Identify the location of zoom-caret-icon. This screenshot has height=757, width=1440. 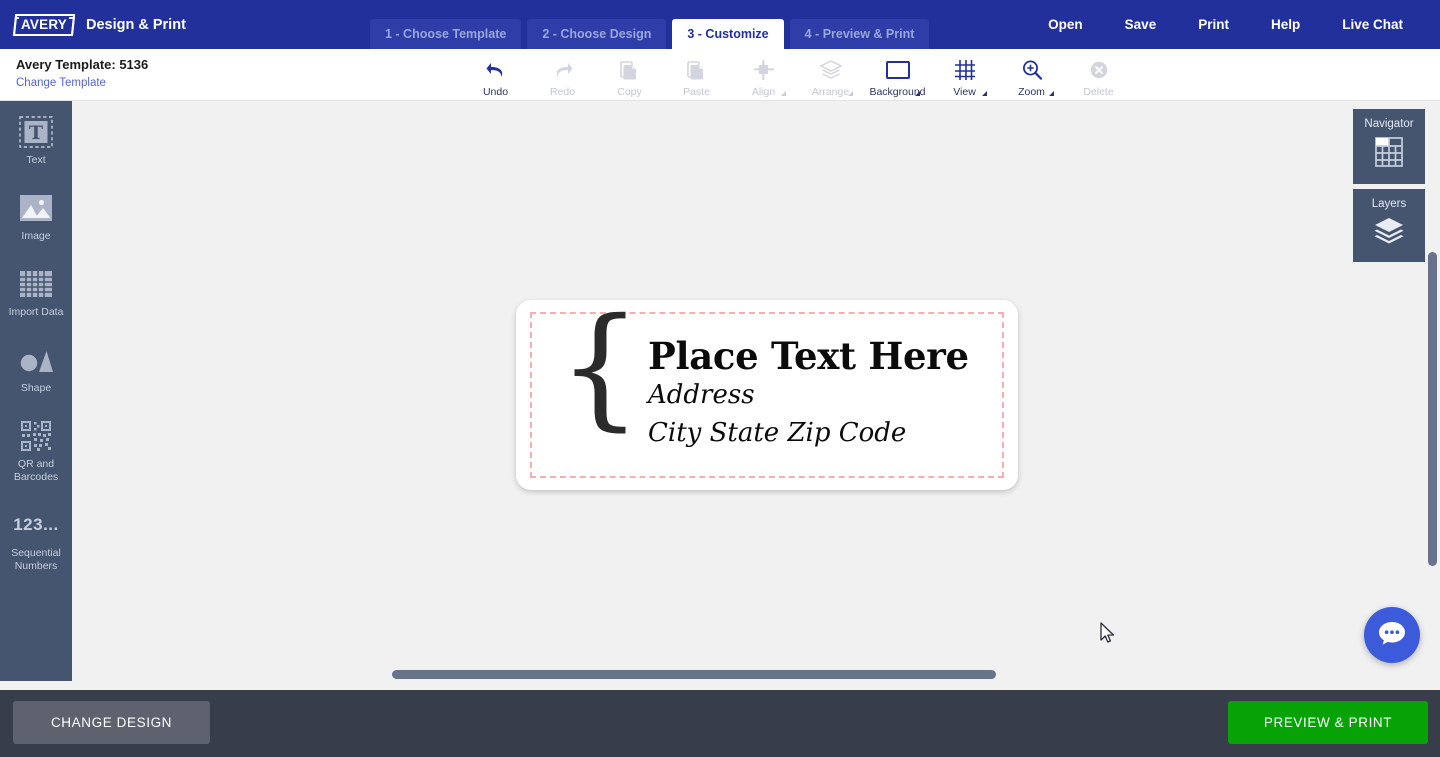
(1051, 93).